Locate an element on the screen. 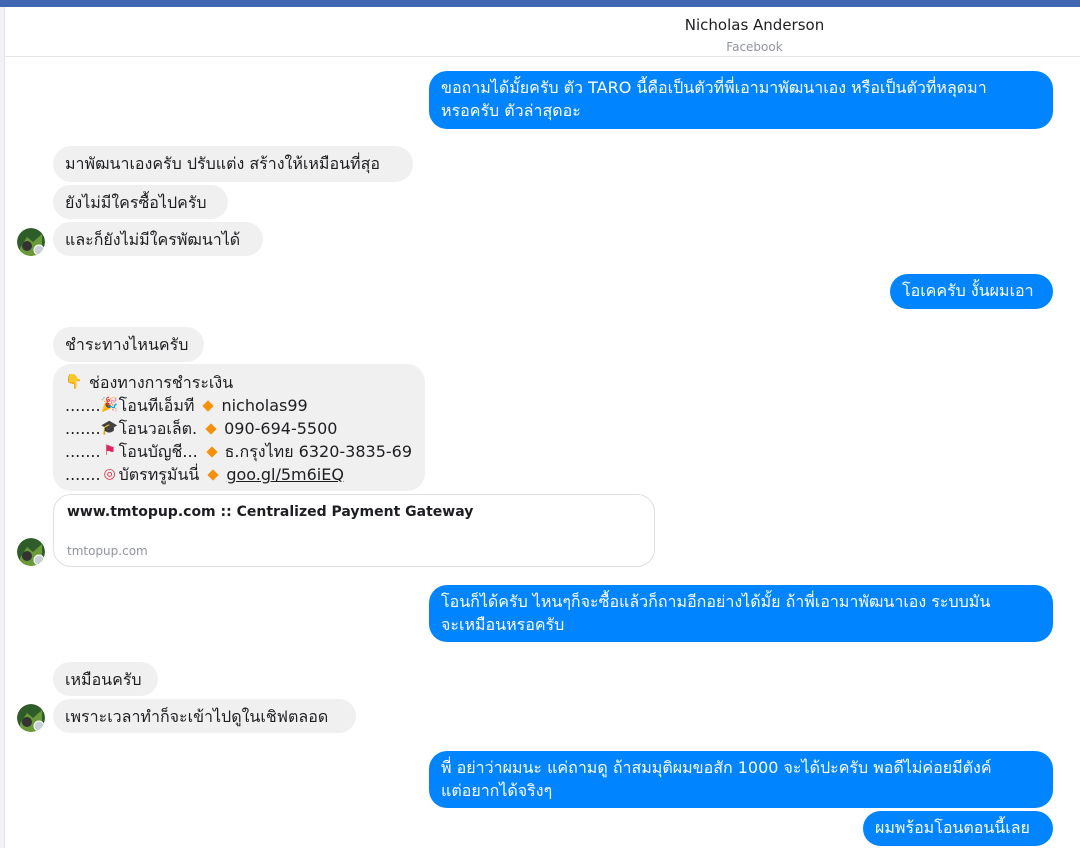 Image resolution: width=1080 pixels, height=848 pixels. conversation-header: Nicholas Anderson Facebook is located at coordinates (542, 32).